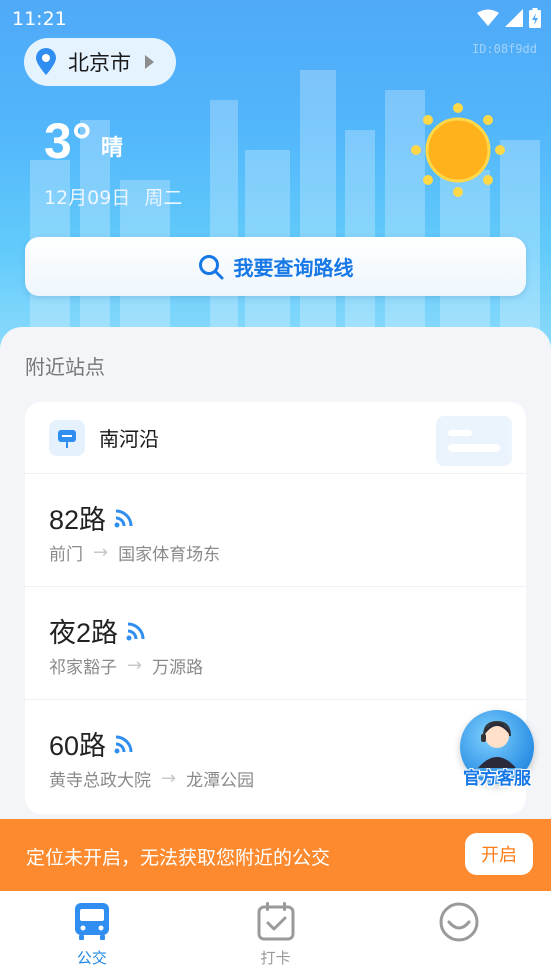 This screenshot has width=551, height=979. I want to click on route-direction: 黄寺总政大院 → 龙潭公园, so click(151, 778).